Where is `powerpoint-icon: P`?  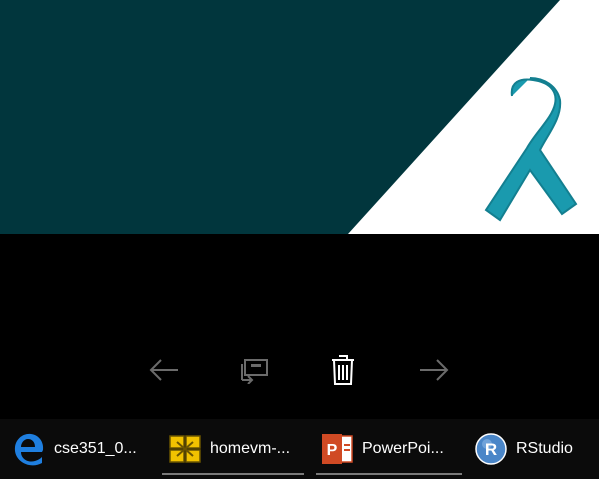 powerpoint-icon: P is located at coordinates (337, 449).